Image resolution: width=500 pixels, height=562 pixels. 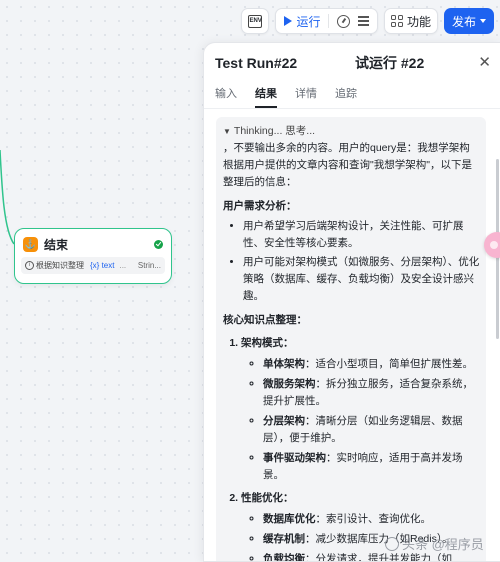 I want to click on end-node-icon: ⚓, so click(x=30, y=244).